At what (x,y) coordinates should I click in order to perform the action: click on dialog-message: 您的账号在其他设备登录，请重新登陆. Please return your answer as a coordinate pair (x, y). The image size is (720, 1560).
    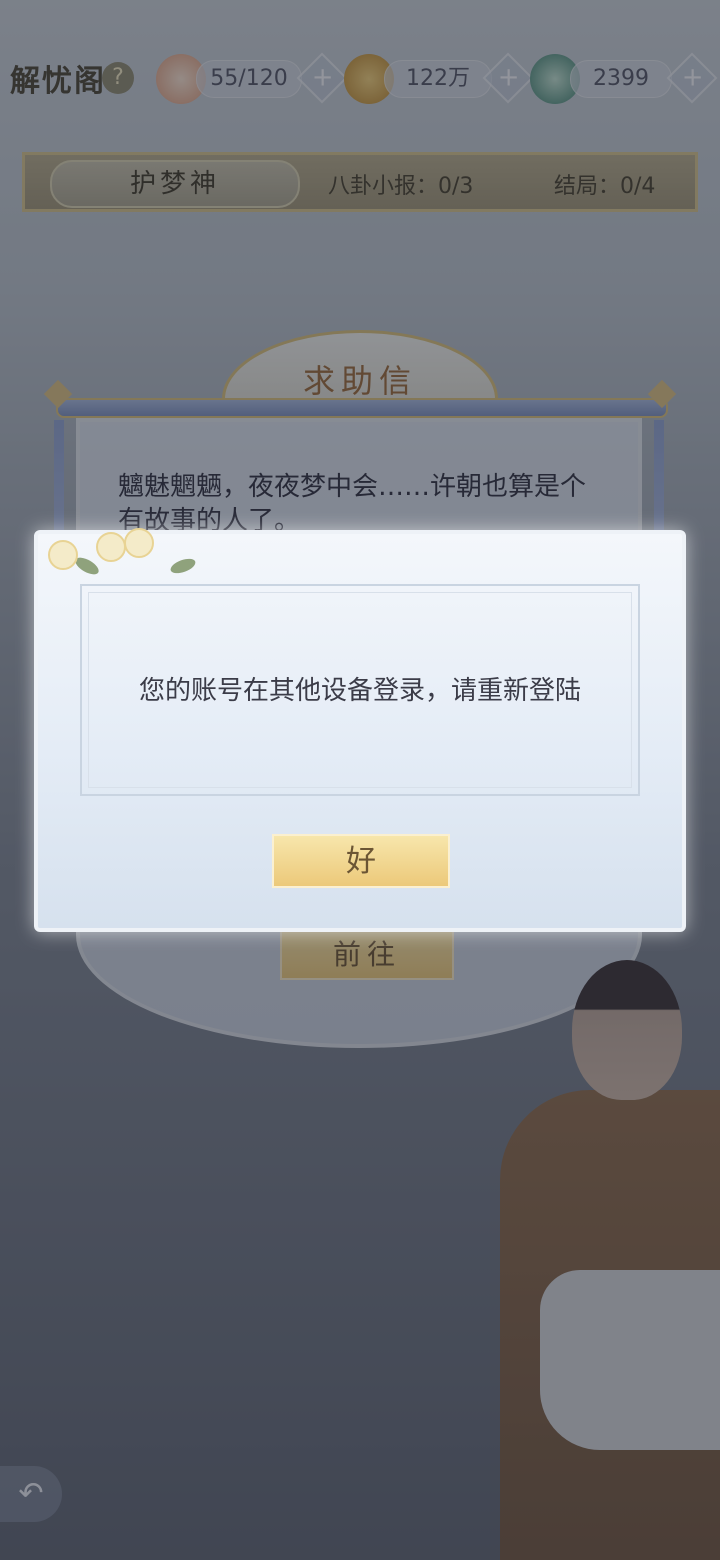
    Looking at the image, I should click on (359, 691).